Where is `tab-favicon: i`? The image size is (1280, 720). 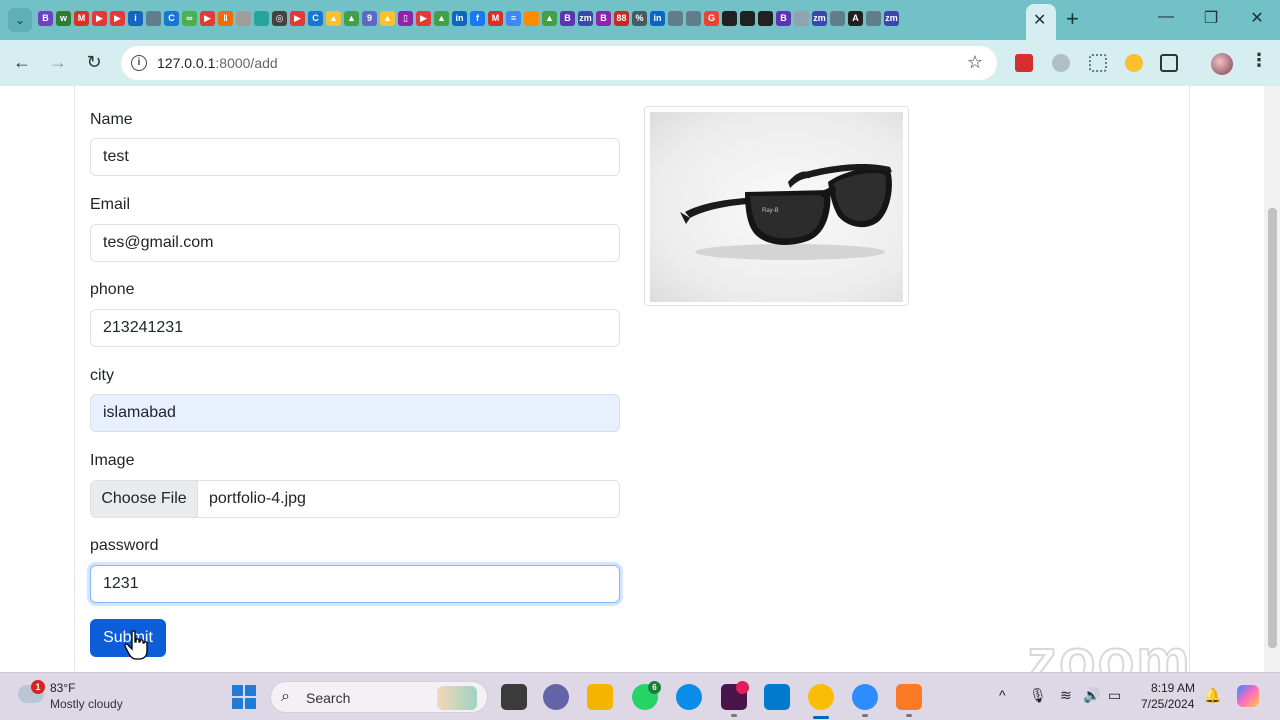 tab-favicon: i is located at coordinates (135, 18).